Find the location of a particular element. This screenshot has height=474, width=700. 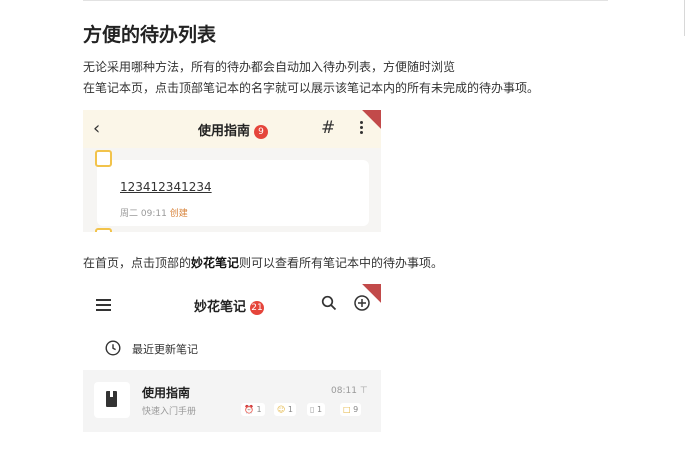

search-icon is located at coordinates (329, 303).